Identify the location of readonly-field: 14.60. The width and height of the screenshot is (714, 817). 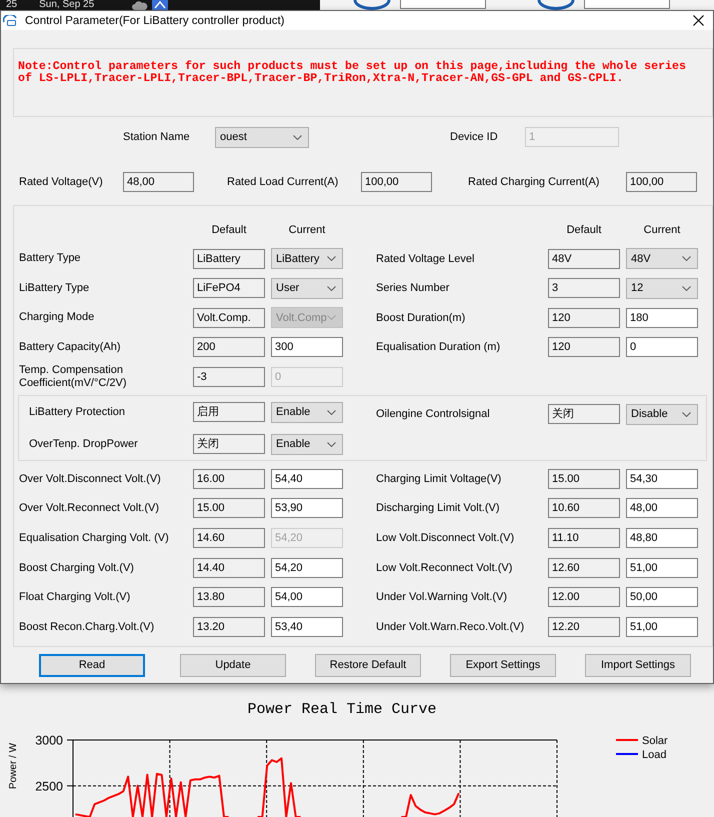
(229, 538).